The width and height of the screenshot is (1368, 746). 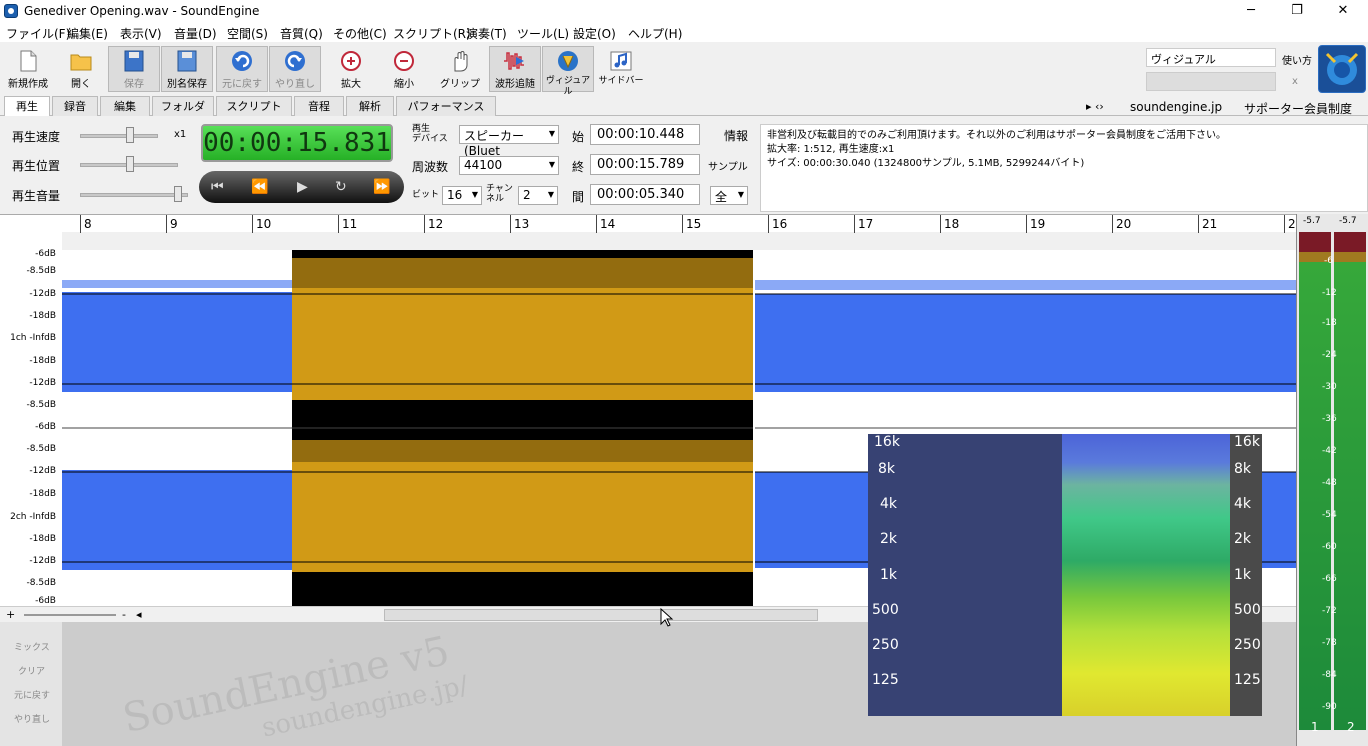 What do you see at coordinates (319, 106) in the screenshot?
I see `tab-pitch: 音程` at bounding box center [319, 106].